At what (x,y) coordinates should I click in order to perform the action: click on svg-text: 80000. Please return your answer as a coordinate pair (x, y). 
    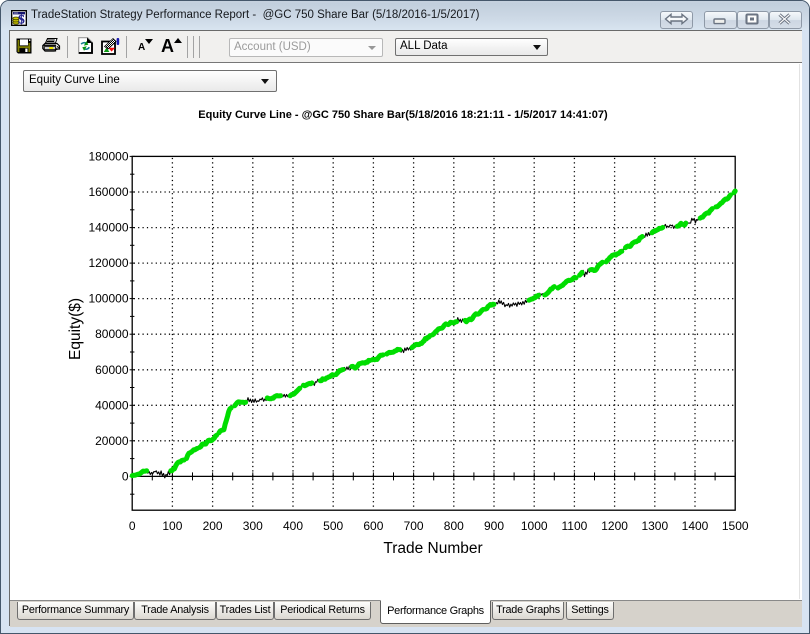
    Looking at the image, I should click on (112, 334).